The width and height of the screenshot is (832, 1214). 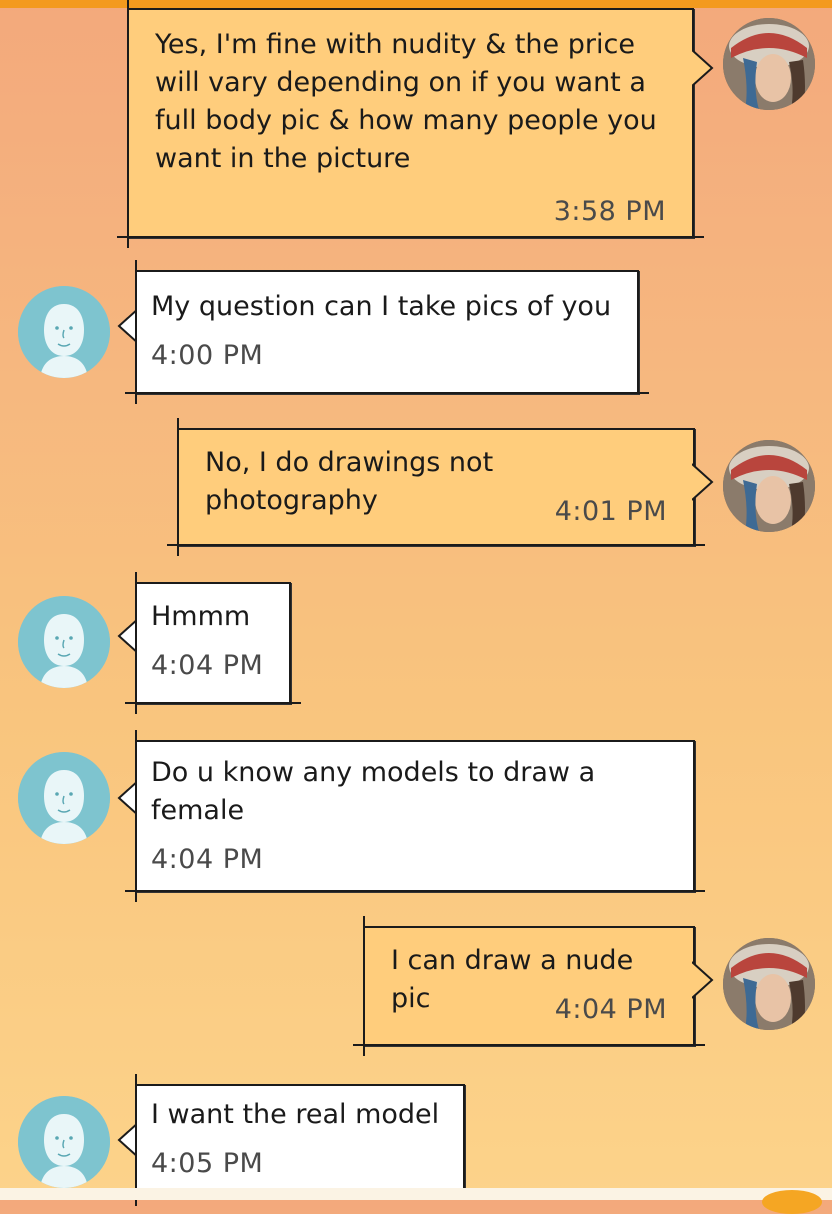 What do you see at coordinates (610, 511) in the screenshot?
I see `message-timestamp: 4:01 PM` at bounding box center [610, 511].